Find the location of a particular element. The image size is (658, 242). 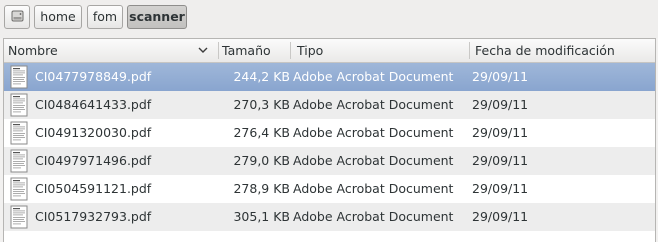

breadcrumb-fom: fom is located at coordinates (105, 17).